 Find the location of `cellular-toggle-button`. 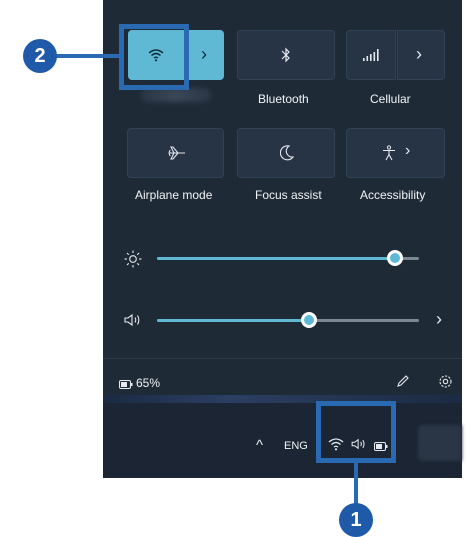

cellular-toggle-button is located at coordinates (371, 55).